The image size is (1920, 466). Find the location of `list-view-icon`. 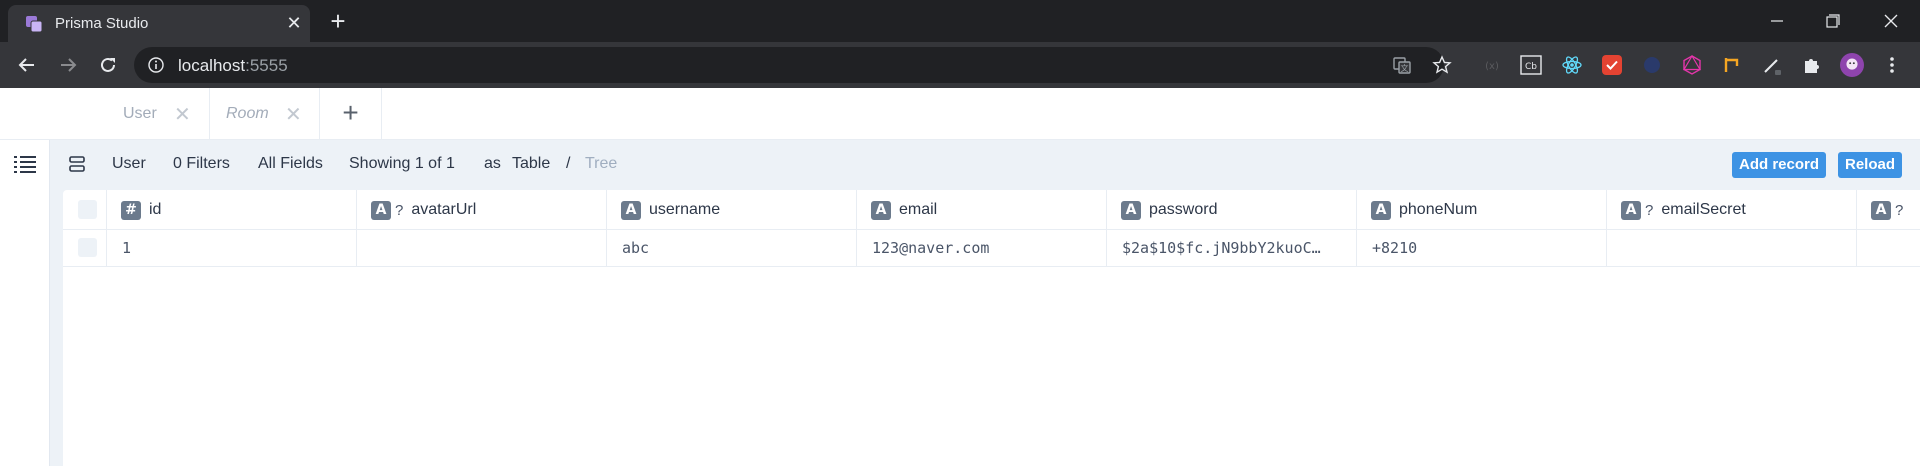

list-view-icon is located at coordinates (25, 164).